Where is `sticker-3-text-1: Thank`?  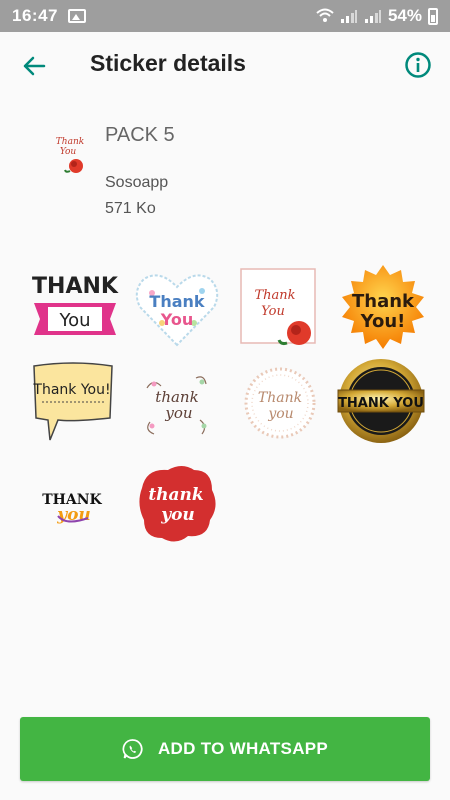 sticker-3-text-1: Thank is located at coordinates (274, 295).